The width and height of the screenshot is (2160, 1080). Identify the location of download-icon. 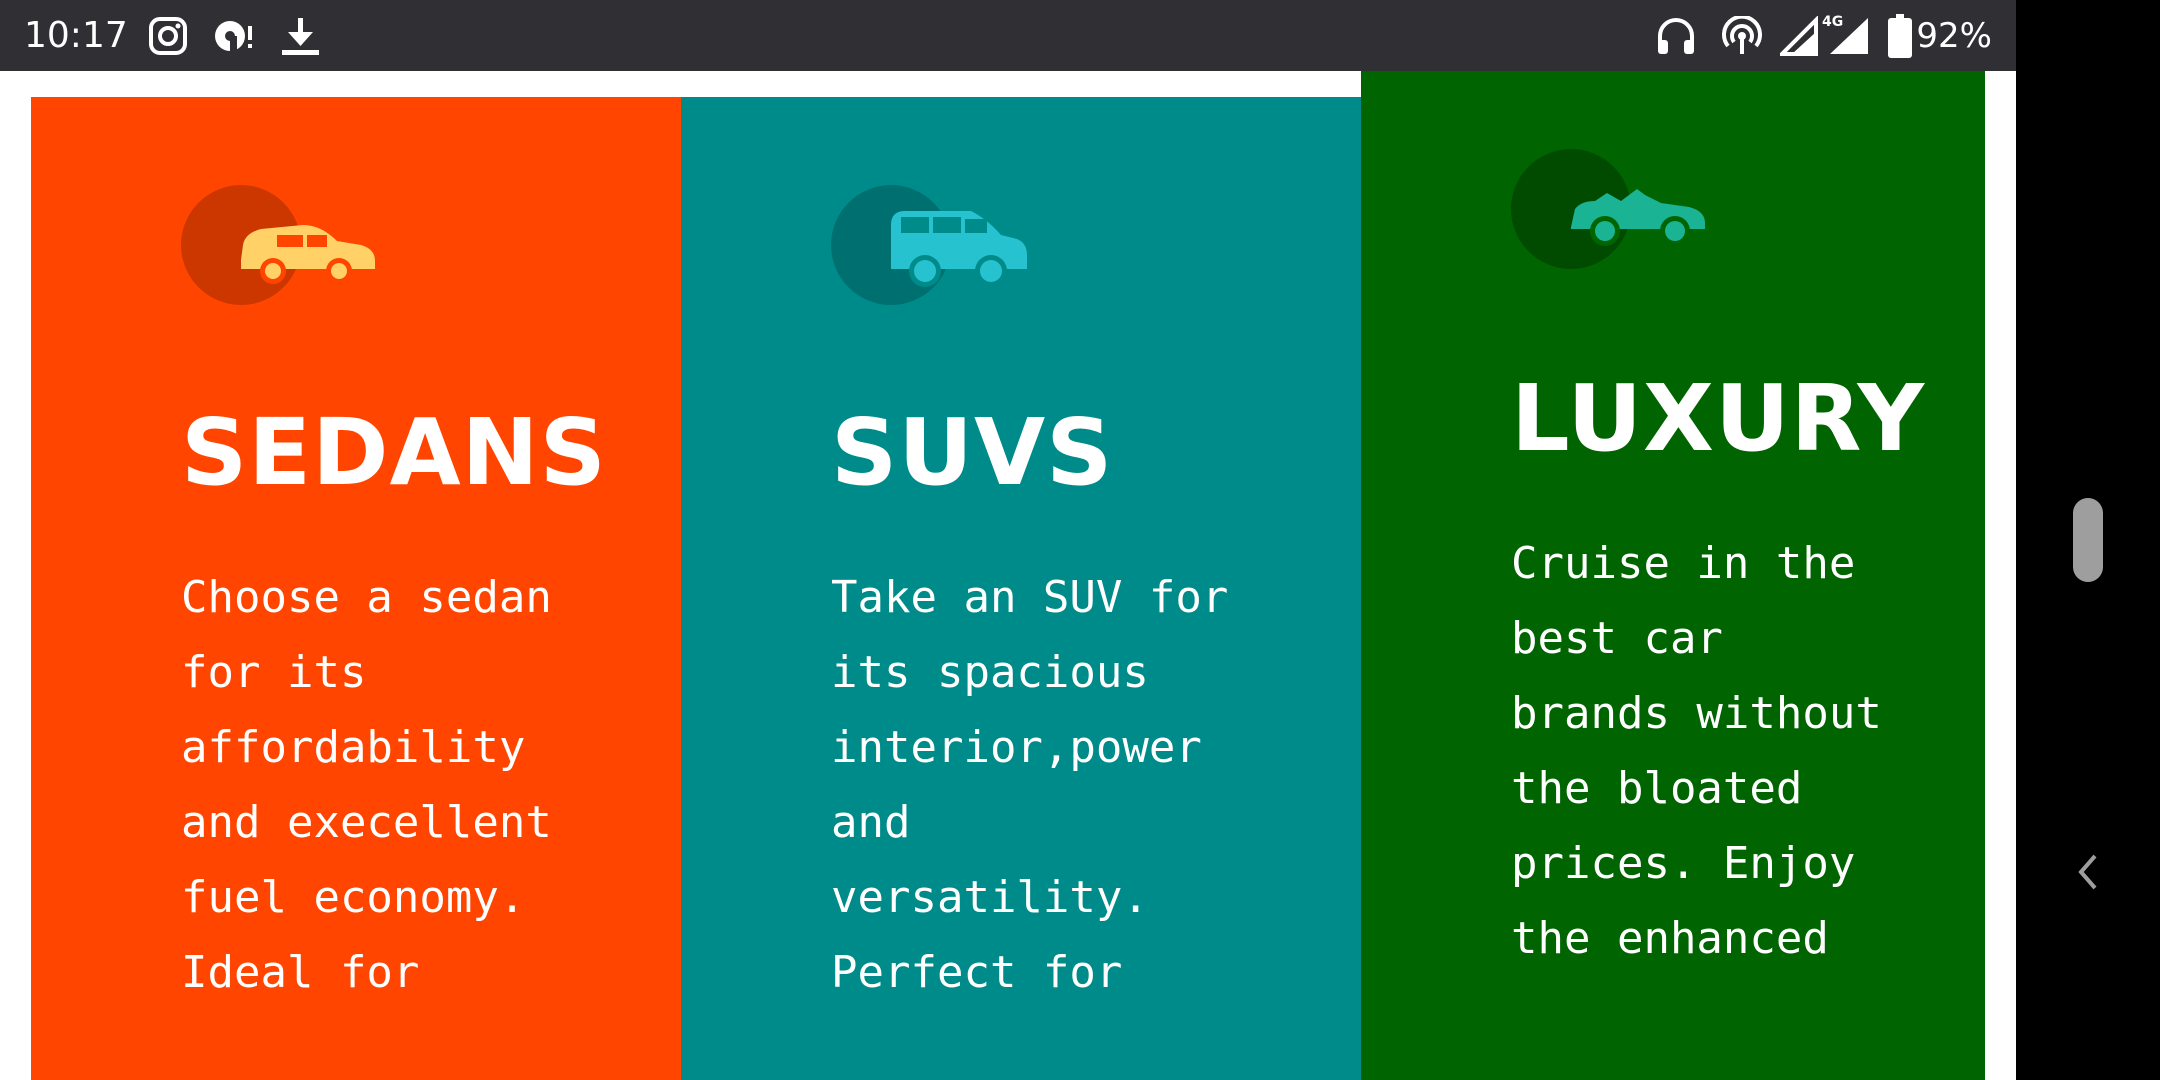
(300, 38).